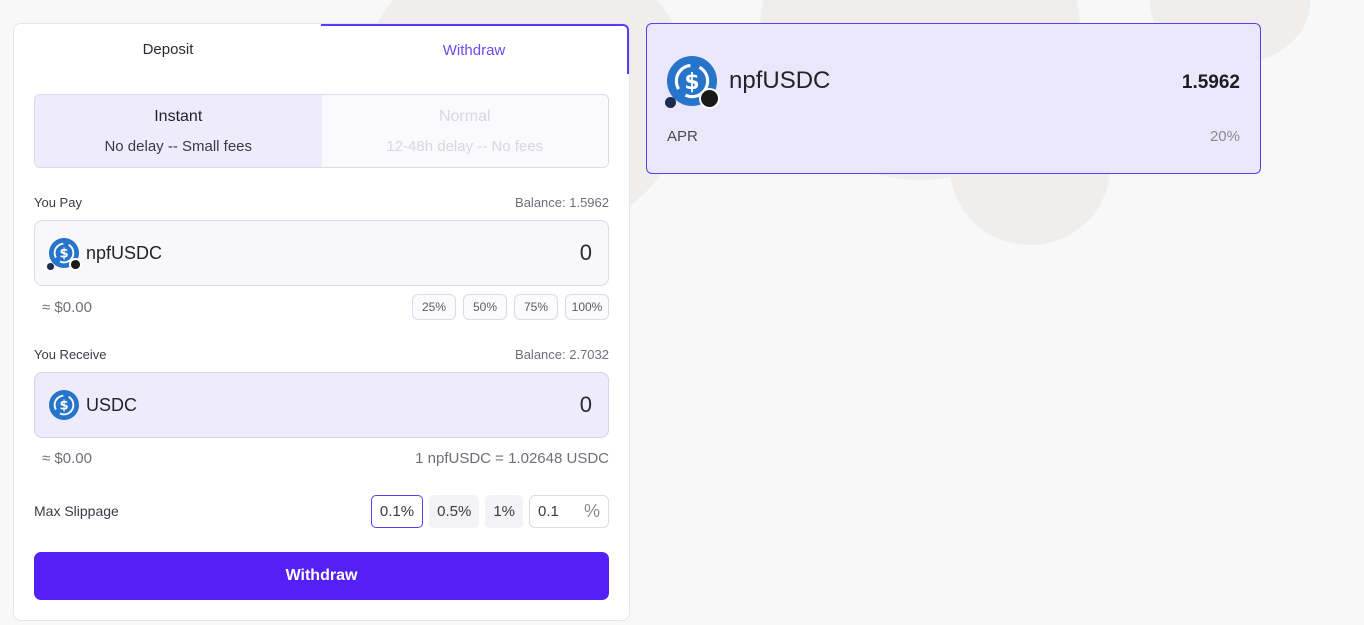 The width and height of the screenshot is (1364, 625). Describe the element at coordinates (321, 202) in the screenshot. I see `pay-label-row: You Pay Balance: 1.5962` at that location.